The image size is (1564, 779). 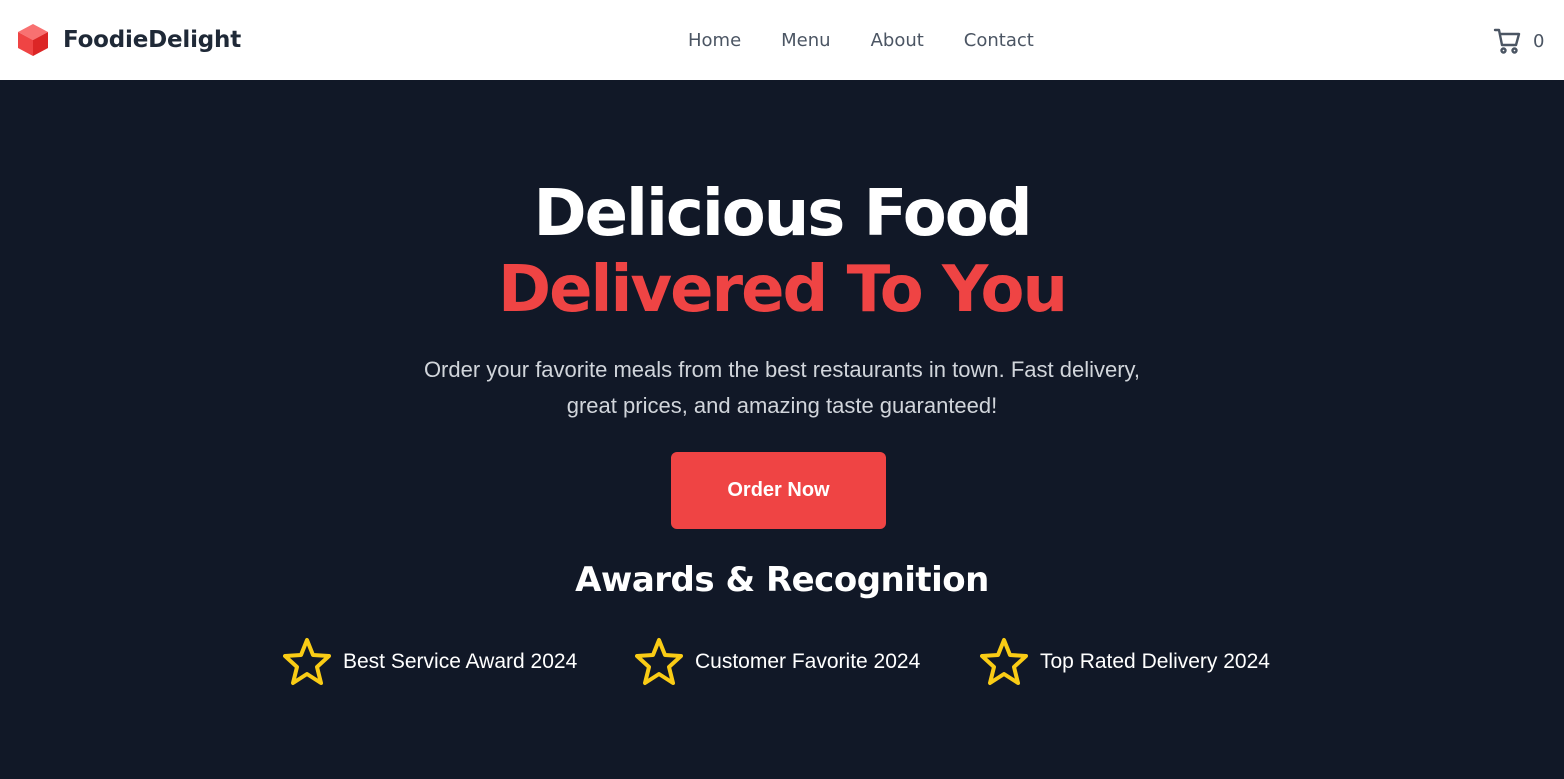 I want to click on cart-button: 0, so click(x=1518, y=41).